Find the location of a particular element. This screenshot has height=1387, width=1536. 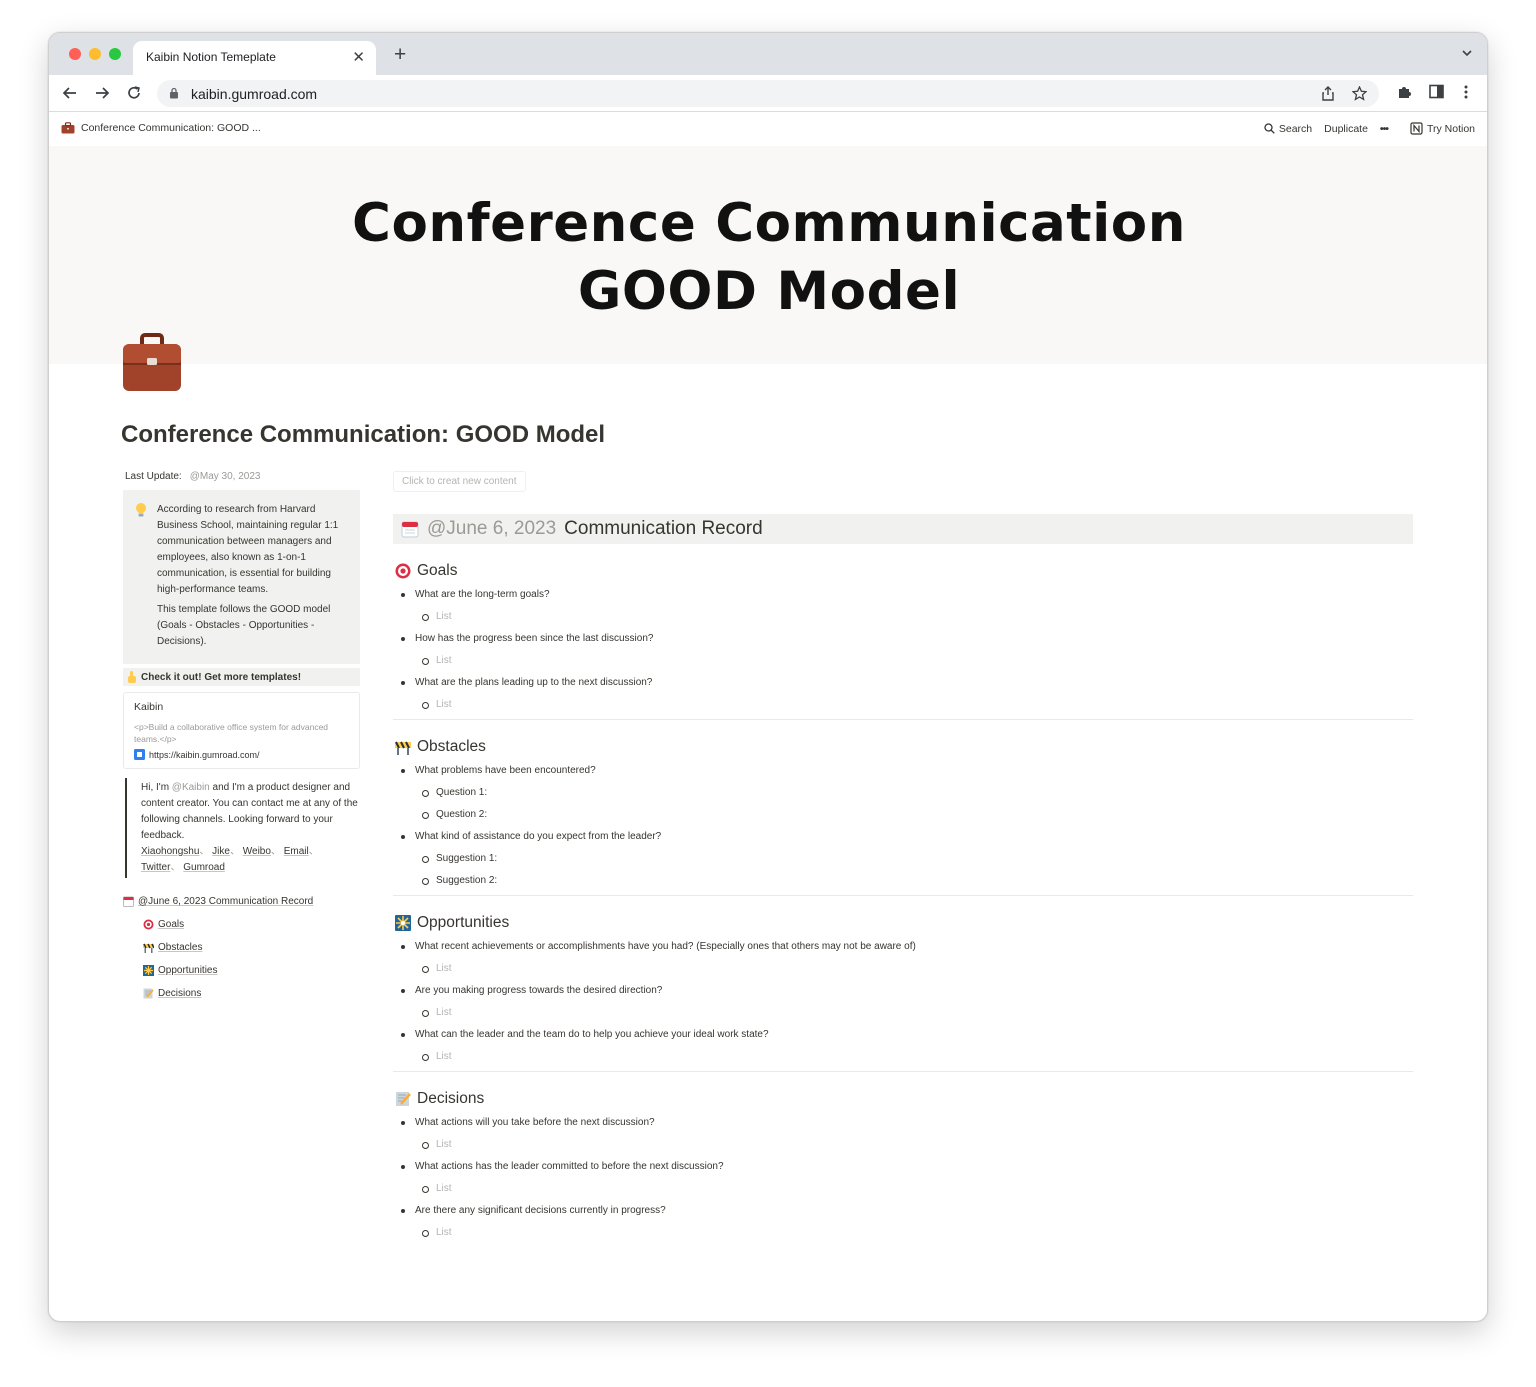

author-mention: @Kaibin is located at coordinates (191, 787).